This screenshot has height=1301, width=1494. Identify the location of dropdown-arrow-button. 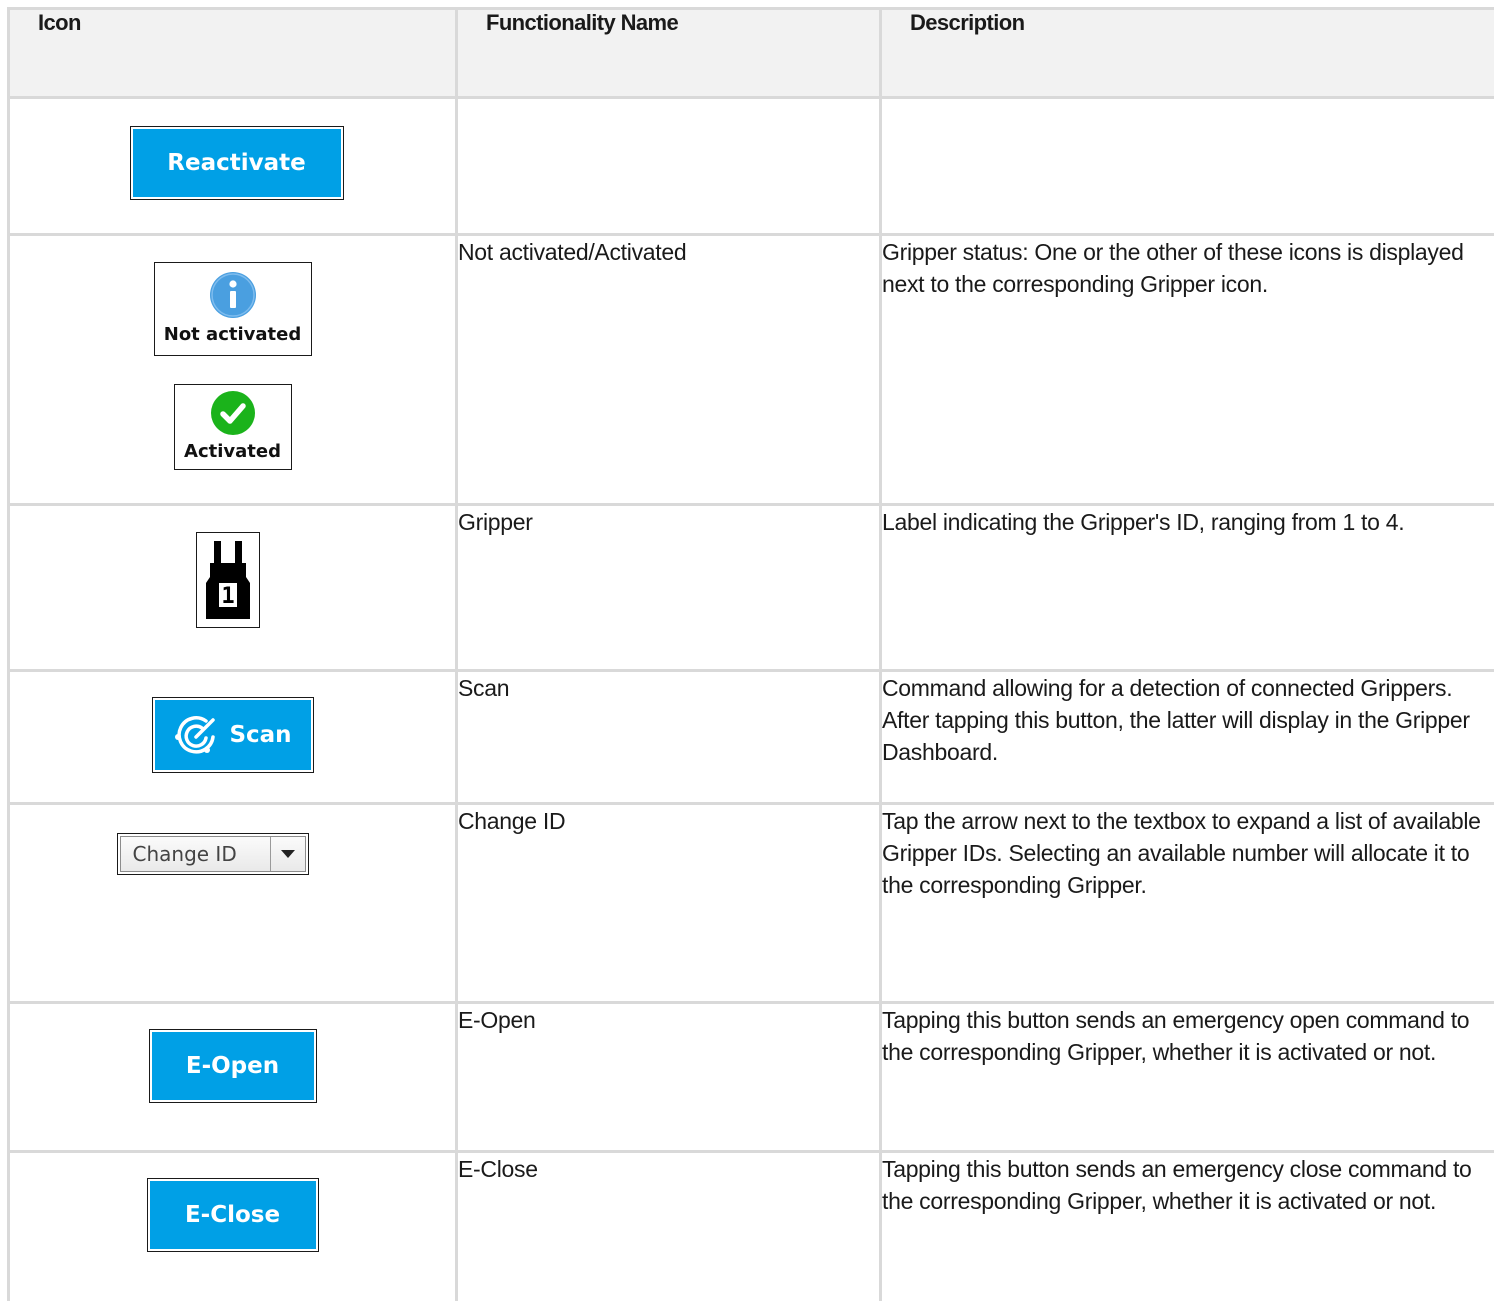
(288, 854).